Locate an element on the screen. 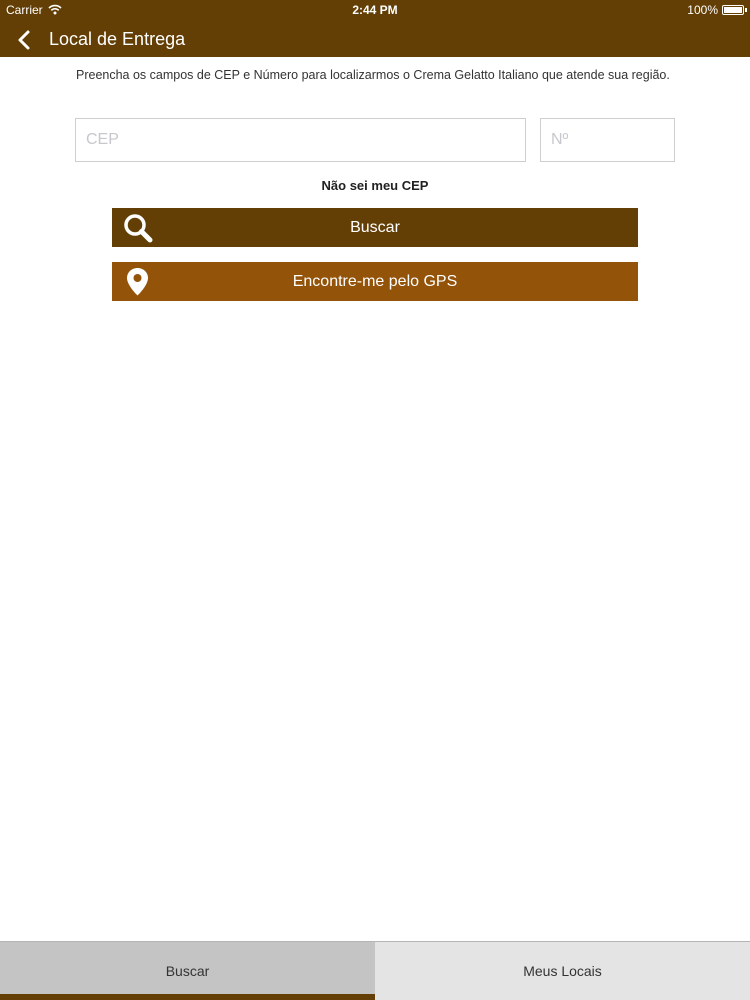 The image size is (750, 1000). tab-buscar: Buscar is located at coordinates (187, 971).